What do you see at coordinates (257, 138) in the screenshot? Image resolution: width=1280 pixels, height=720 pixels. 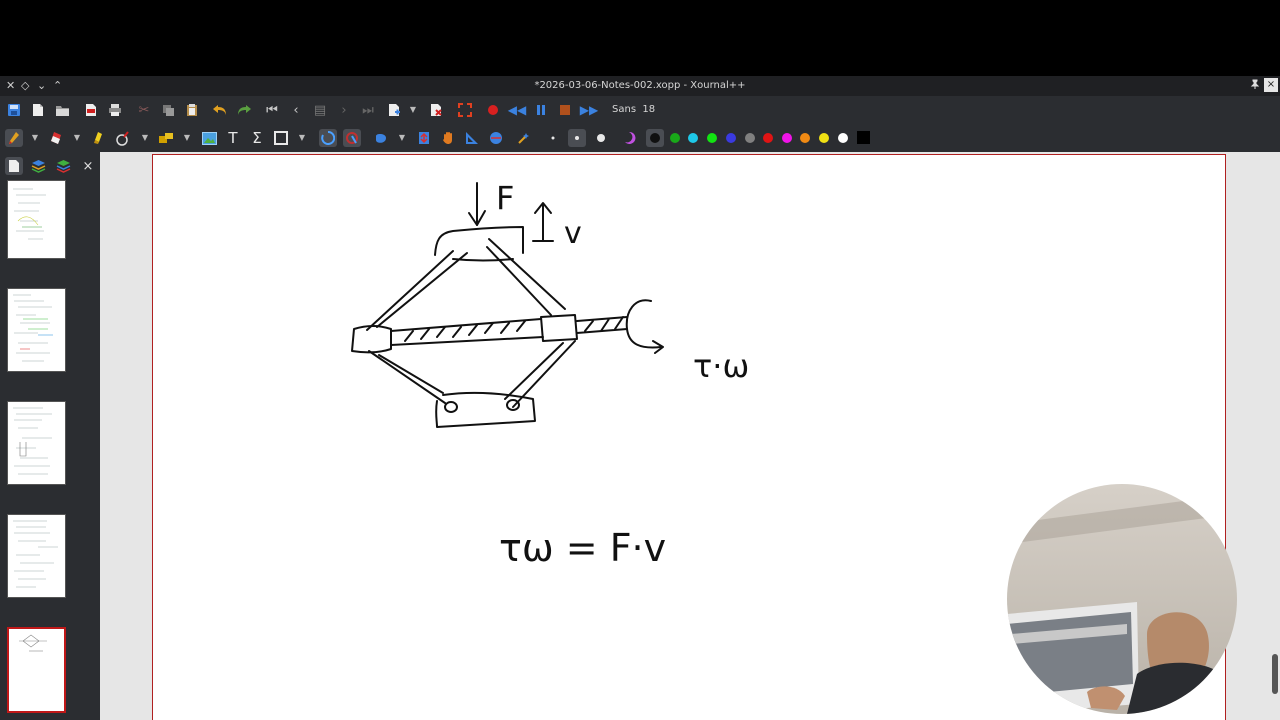 I see `latex-tool-icon: Σ` at bounding box center [257, 138].